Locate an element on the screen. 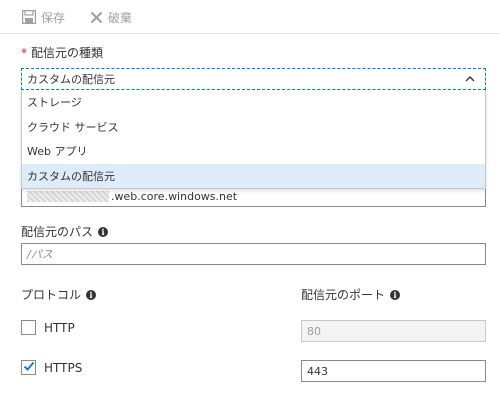 The image size is (500, 395). protocol-label-text: プロトコル is located at coordinates (51, 295).